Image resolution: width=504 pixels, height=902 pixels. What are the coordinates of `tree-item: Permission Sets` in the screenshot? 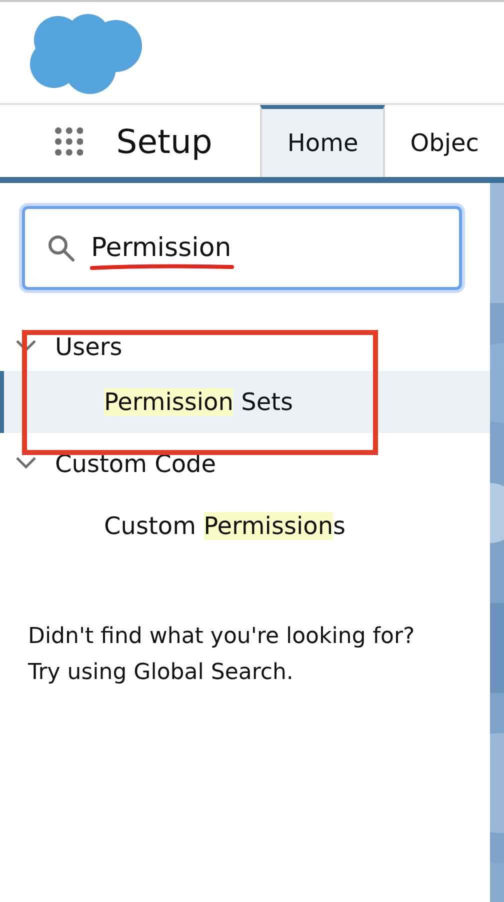 It's located at (245, 402).